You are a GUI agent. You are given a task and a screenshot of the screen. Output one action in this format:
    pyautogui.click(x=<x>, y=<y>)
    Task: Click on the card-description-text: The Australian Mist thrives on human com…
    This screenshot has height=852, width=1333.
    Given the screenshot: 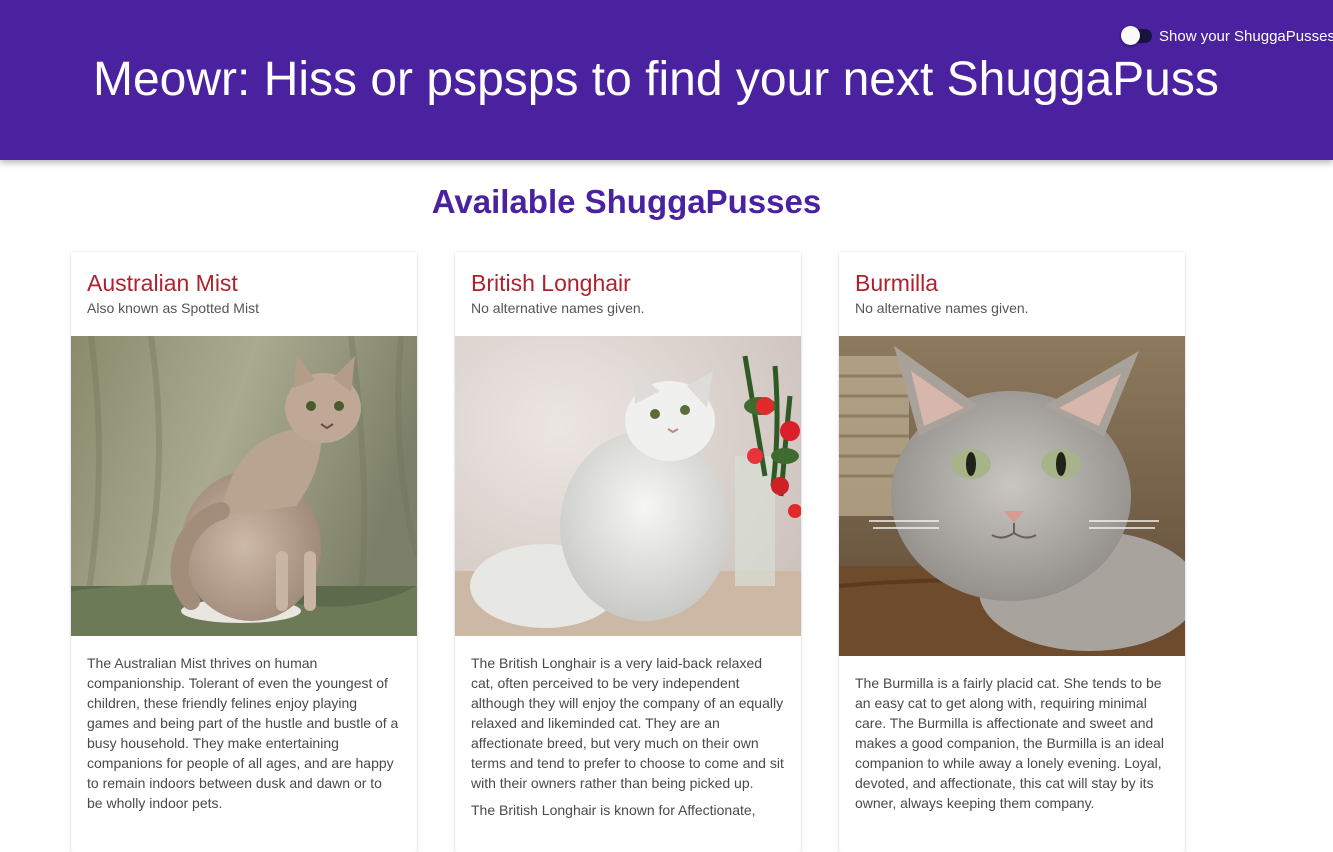 What is the action you would take?
    pyautogui.click(x=243, y=733)
    